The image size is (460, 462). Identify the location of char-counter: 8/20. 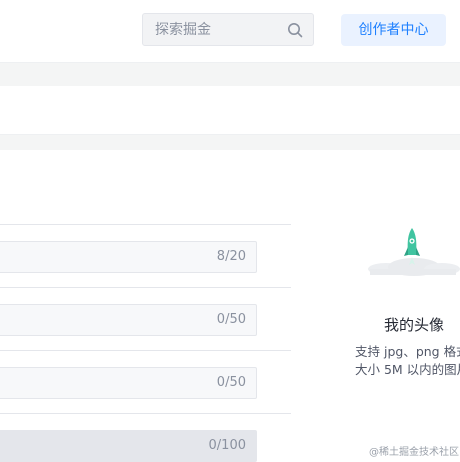
(231, 256).